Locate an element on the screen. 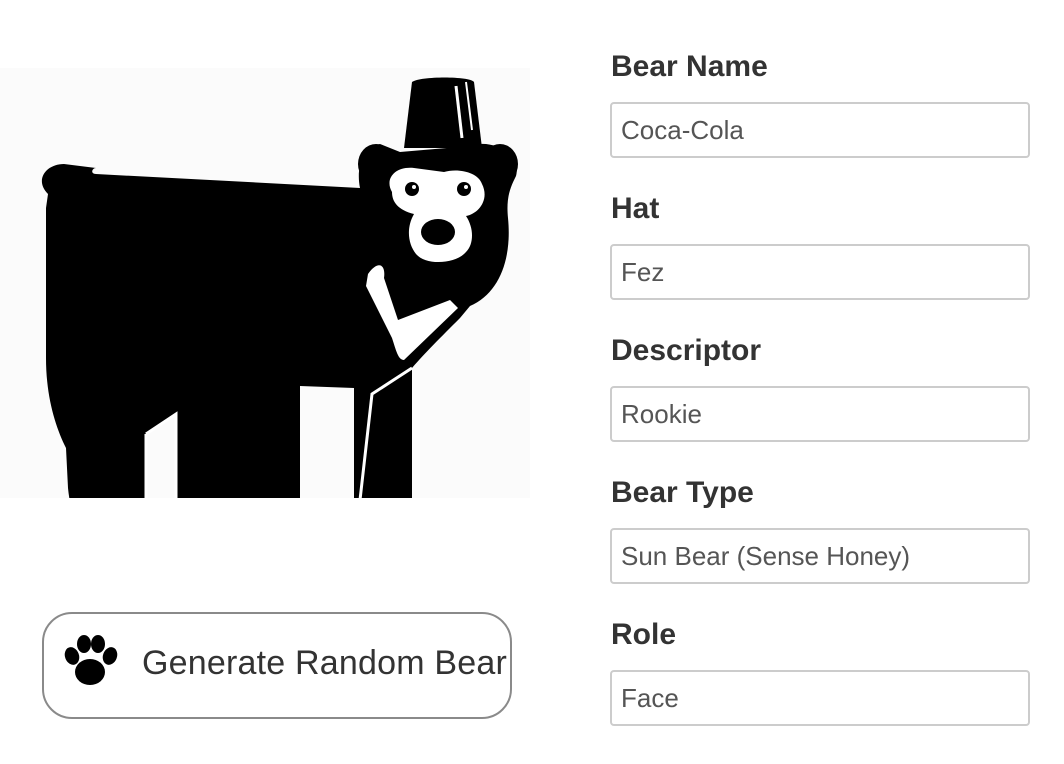  paw-icon is located at coordinates (91, 660).